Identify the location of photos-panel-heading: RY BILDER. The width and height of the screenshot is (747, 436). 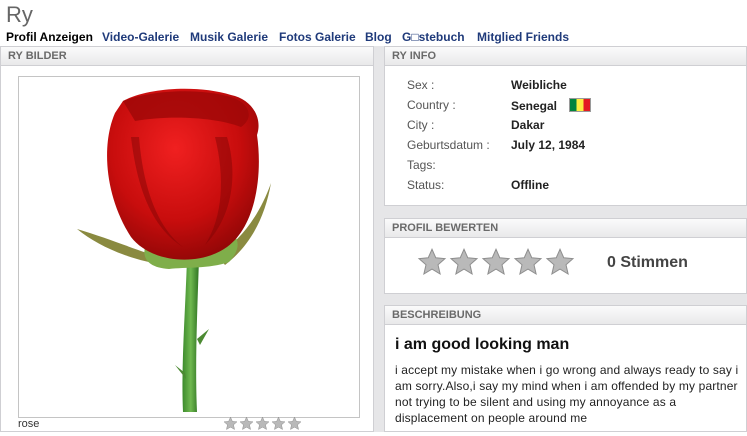
(187, 56).